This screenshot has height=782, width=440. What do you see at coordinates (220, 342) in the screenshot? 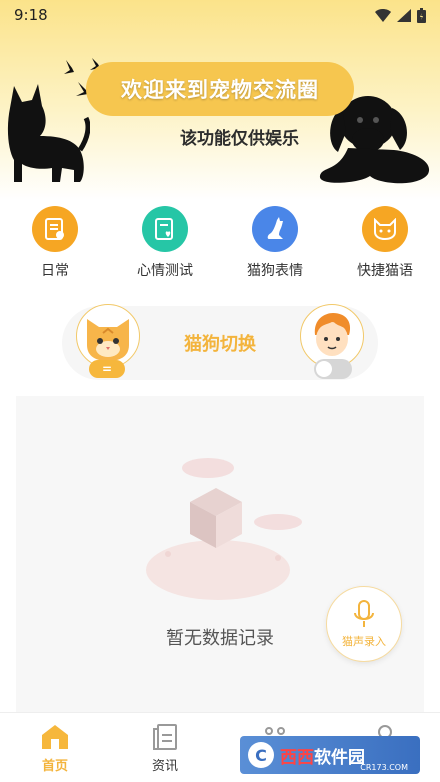
I see `pet-switch-card: 猫狗切换 =` at bounding box center [220, 342].